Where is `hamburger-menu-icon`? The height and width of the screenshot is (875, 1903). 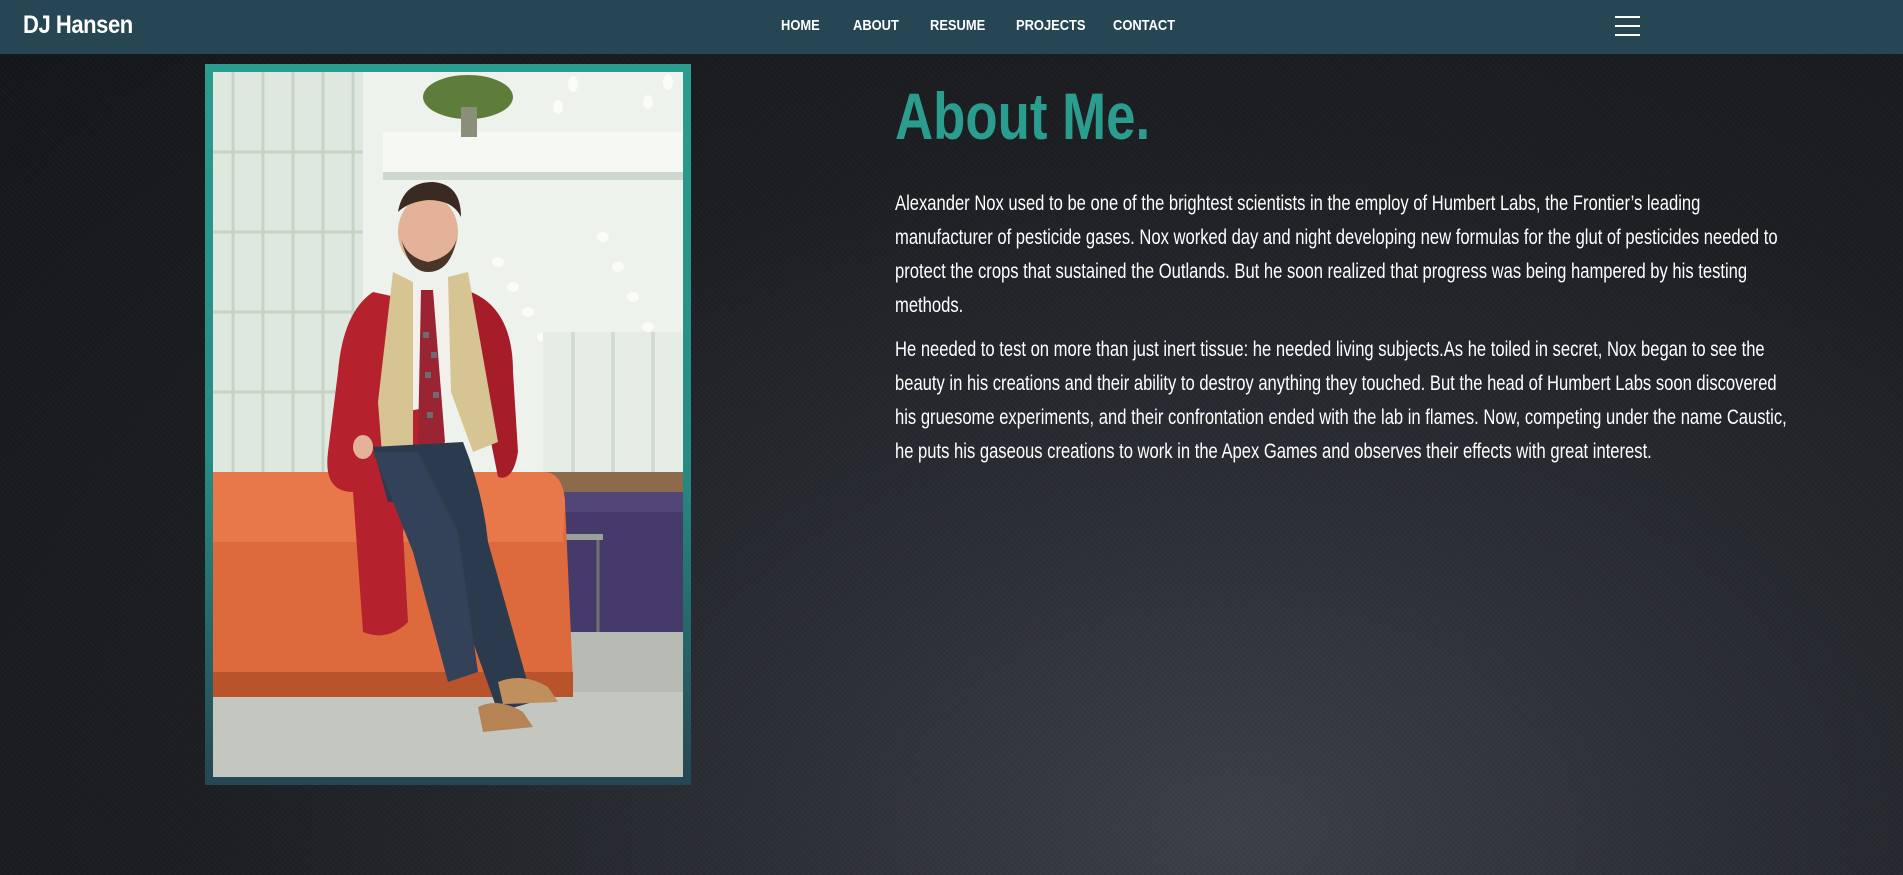 hamburger-menu-icon is located at coordinates (1627, 27).